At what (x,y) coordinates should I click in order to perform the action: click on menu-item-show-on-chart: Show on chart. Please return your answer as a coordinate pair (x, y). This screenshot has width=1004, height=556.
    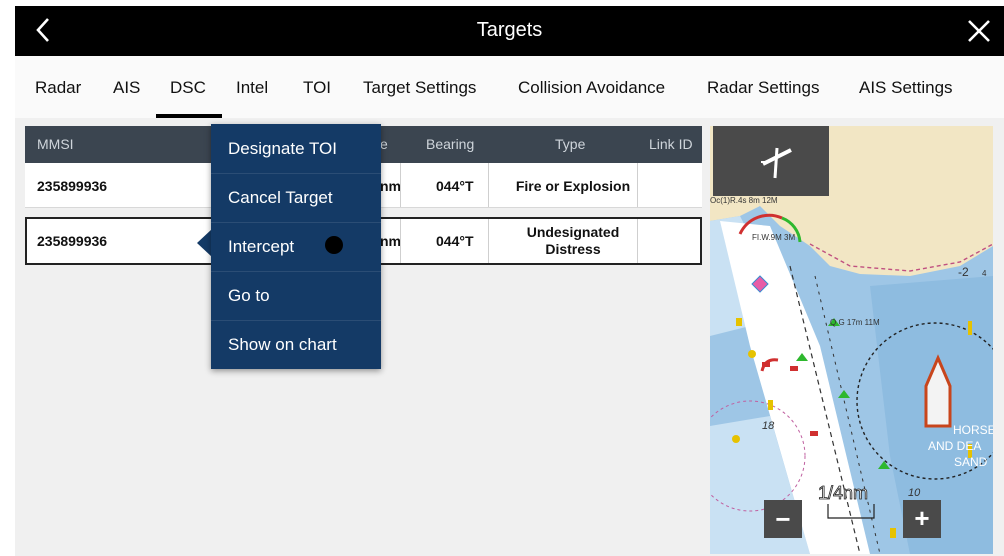
    Looking at the image, I should click on (296, 344).